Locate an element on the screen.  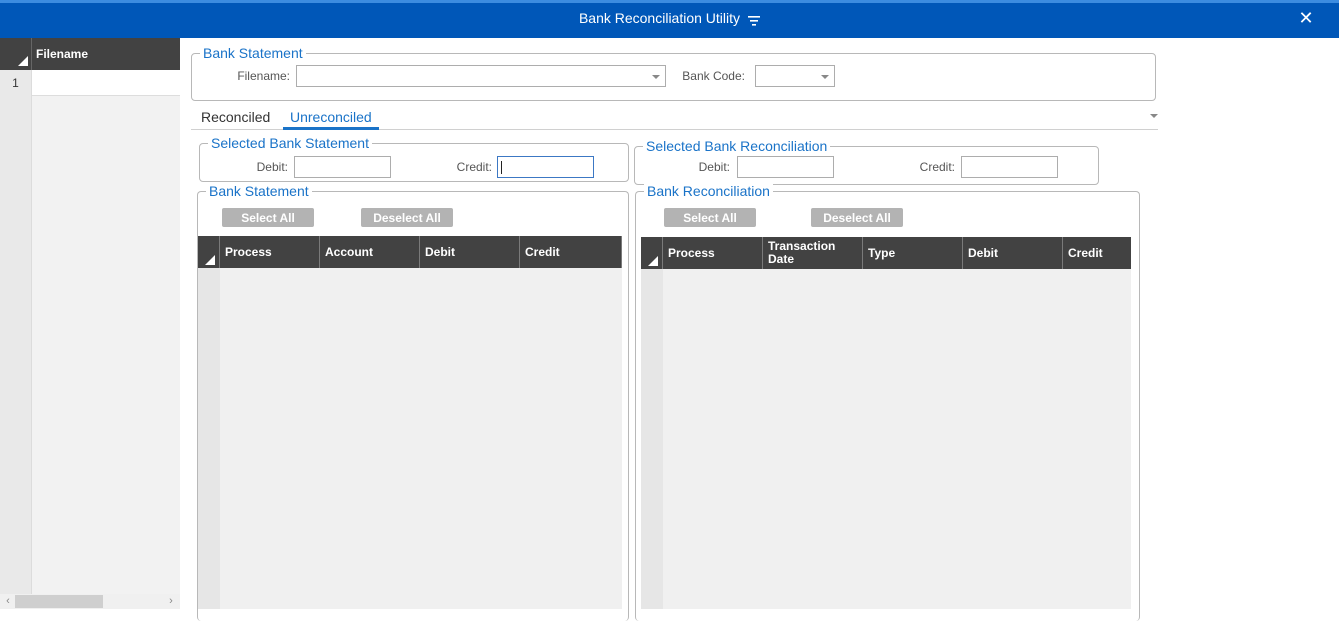
close-button: ✕ is located at coordinates (1306, 18).